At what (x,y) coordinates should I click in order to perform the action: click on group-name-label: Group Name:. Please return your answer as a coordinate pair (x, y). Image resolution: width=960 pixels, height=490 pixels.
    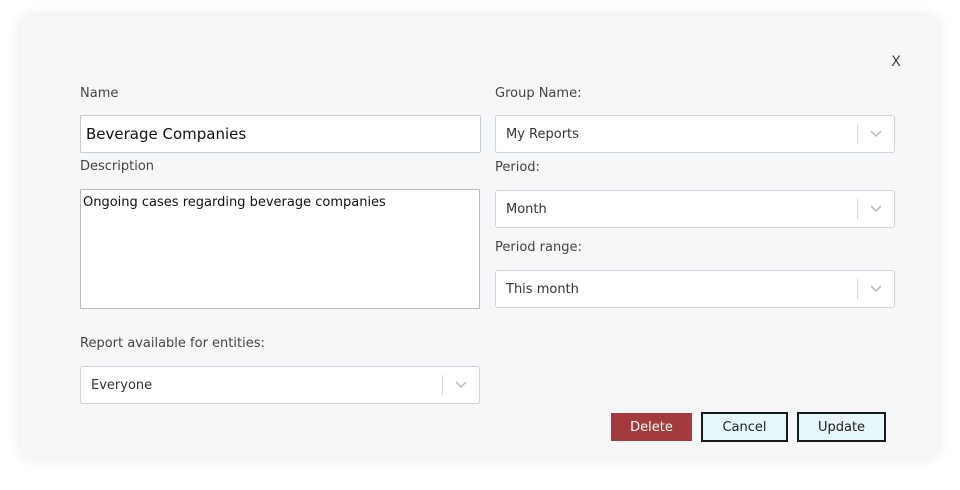
    Looking at the image, I should click on (538, 93).